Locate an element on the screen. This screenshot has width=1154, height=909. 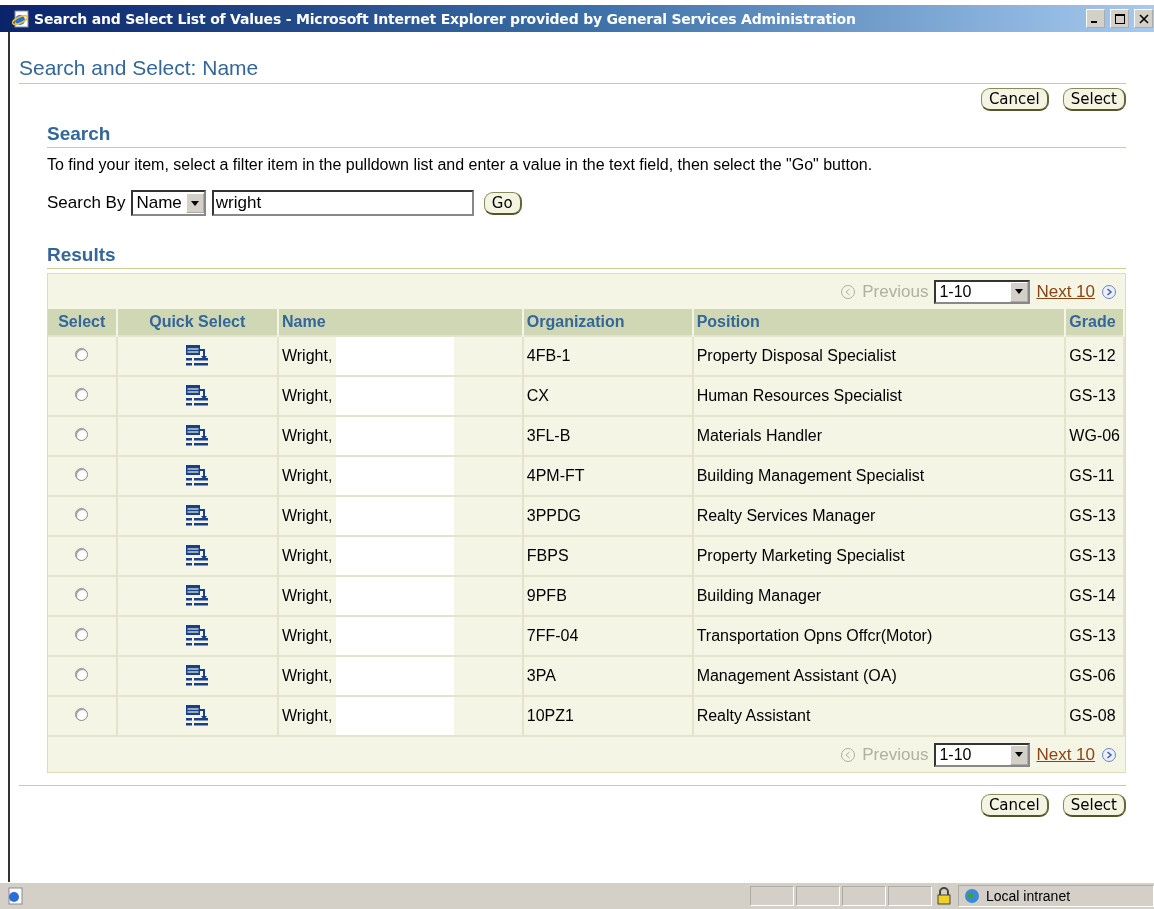
table-cell: 4FB-1 is located at coordinates (548, 355).